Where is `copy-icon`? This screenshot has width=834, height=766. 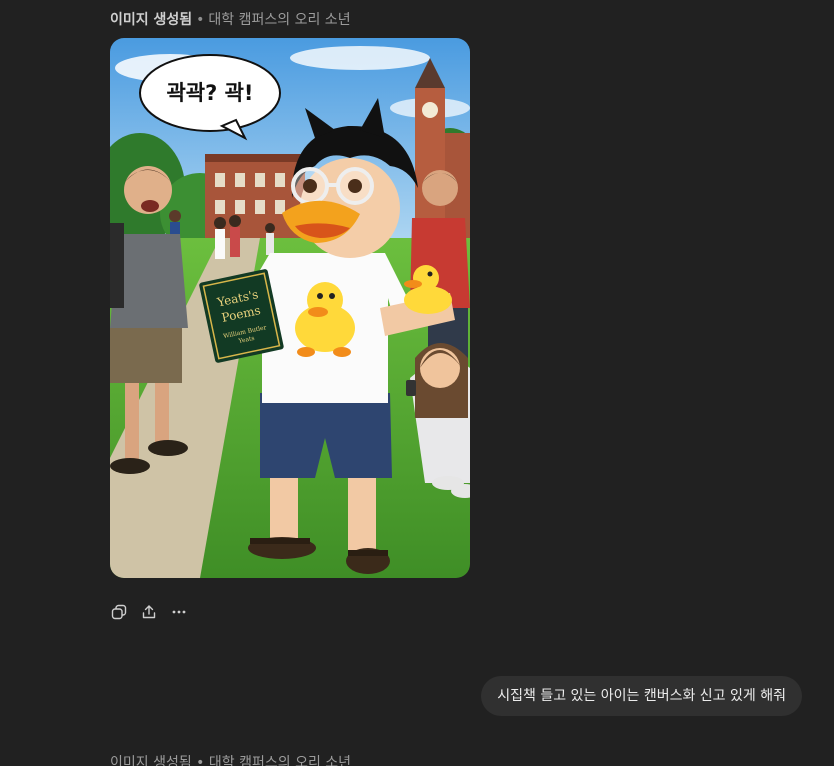
copy-icon is located at coordinates (119, 612).